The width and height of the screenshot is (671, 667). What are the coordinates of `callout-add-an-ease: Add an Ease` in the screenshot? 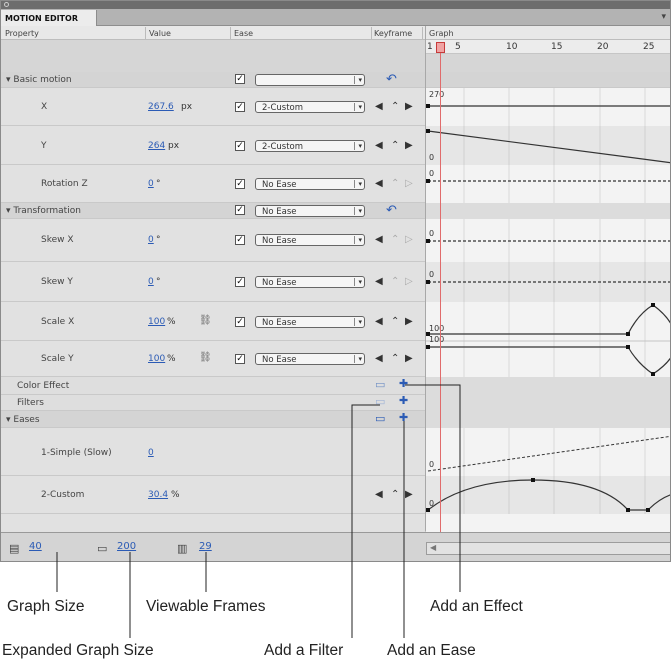 It's located at (431, 650).